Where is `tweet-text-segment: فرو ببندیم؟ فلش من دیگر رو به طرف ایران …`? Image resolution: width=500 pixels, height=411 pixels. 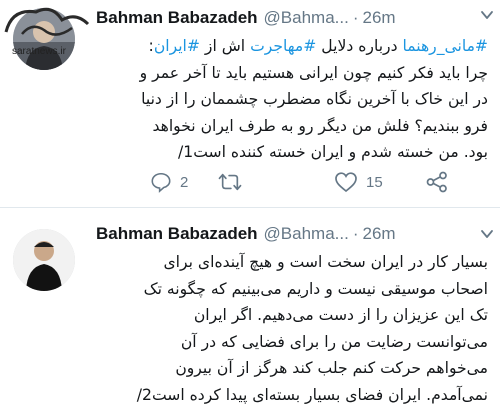 tweet-text-segment: فرو ببندیم؟ فلش من دیگر رو به طرف ایران … is located at coordinates (320, 125).